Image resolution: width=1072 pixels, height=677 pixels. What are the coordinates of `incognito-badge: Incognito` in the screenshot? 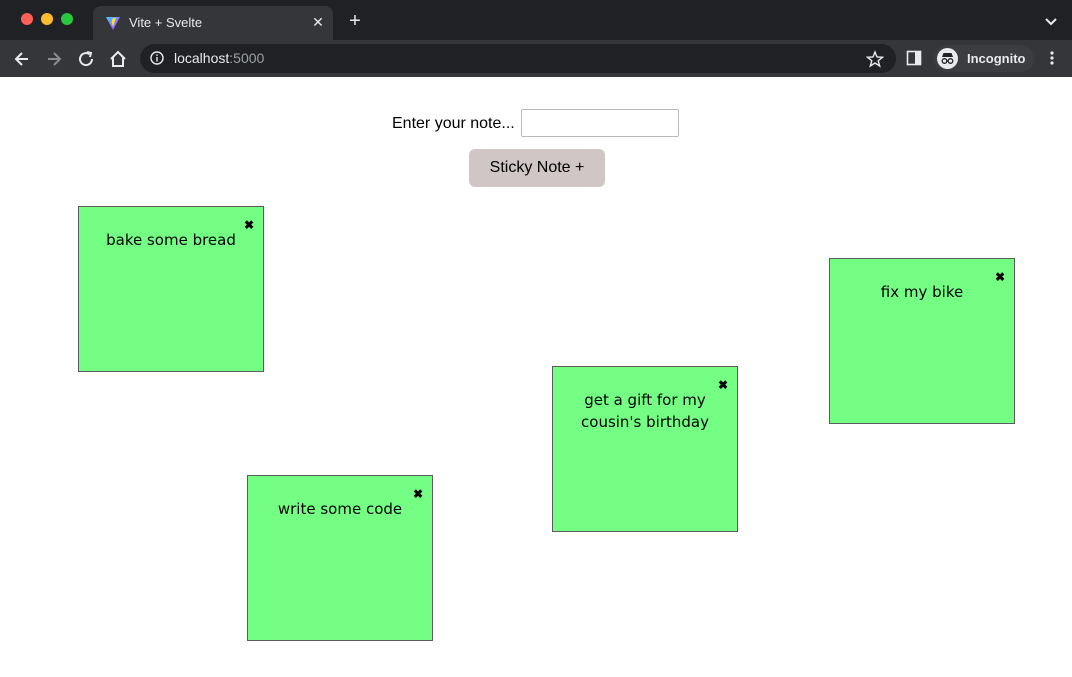 It's located at (984, 58).